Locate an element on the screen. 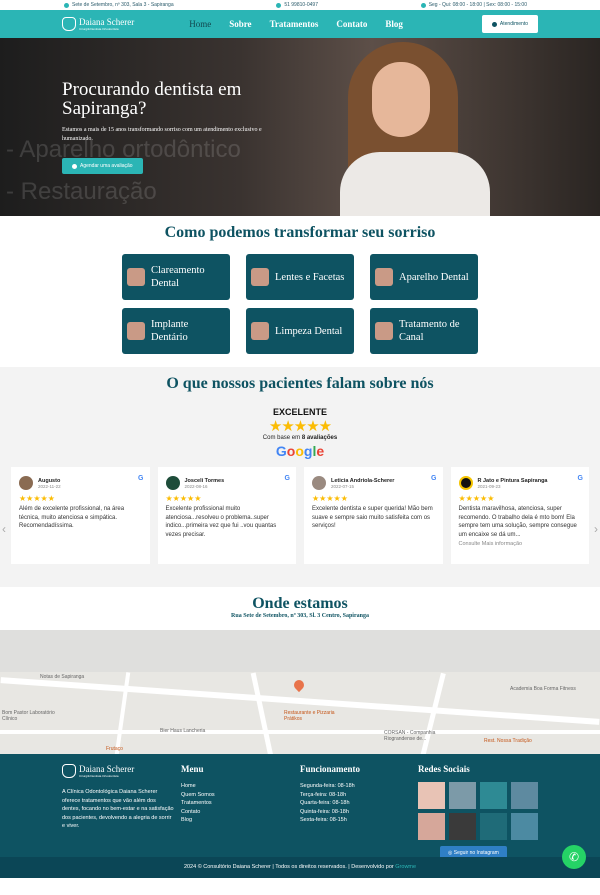  footer-link-home: Home is located at coordinates (198, 786).